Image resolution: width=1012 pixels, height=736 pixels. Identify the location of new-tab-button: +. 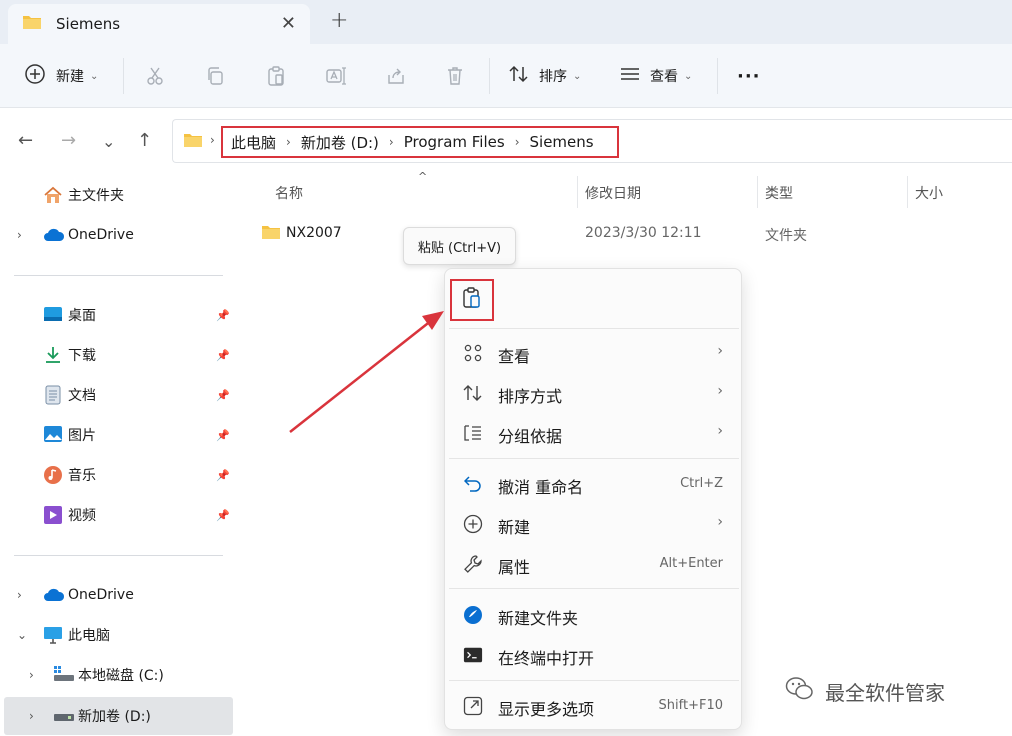
(339, 20).